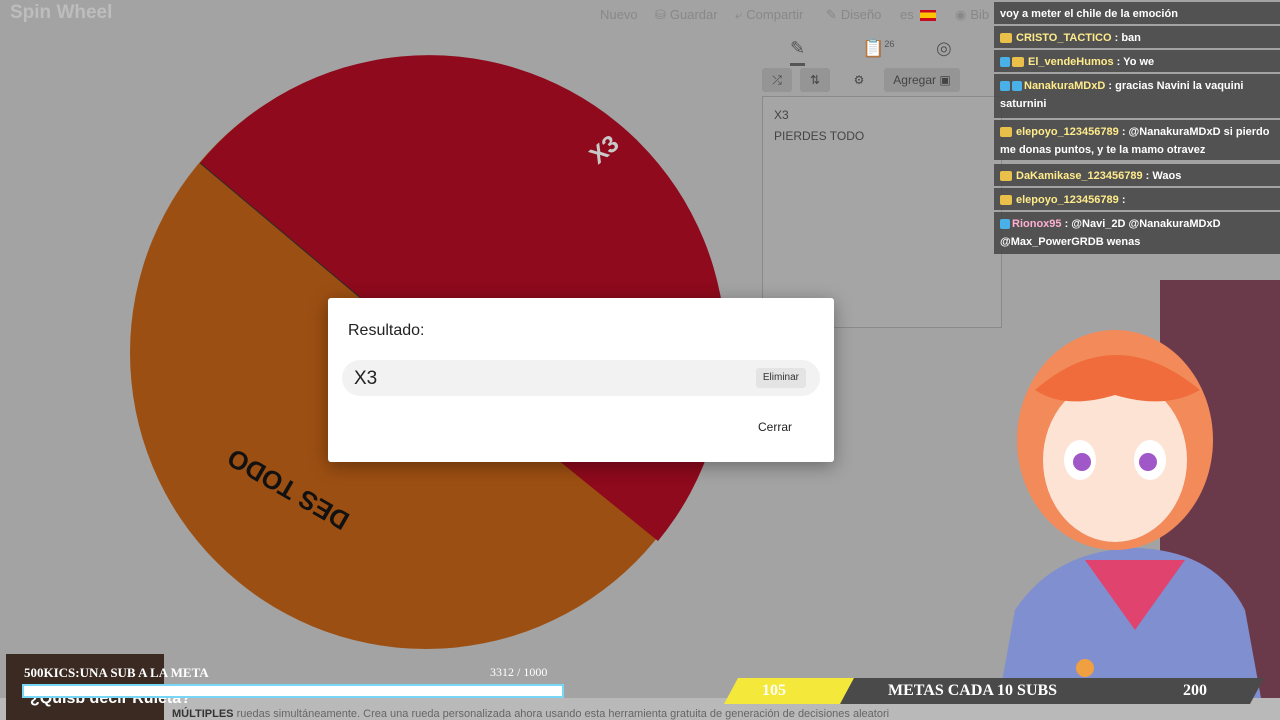  What do you see at coordinates (1065, 86) in the screenshot?
I see `chat-user: NanakuraMDxD` at bounding box center [1065, 86].